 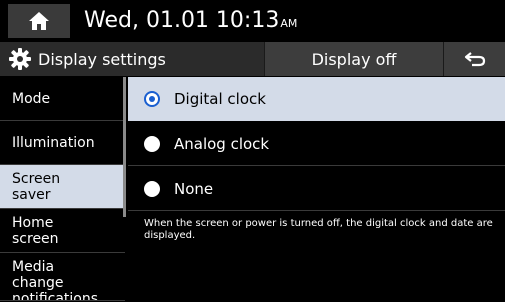 What do you see at coordinates (354, 59) in the screenshot?
I see `display-off-button: Display off` at bounding box center [354, 59].